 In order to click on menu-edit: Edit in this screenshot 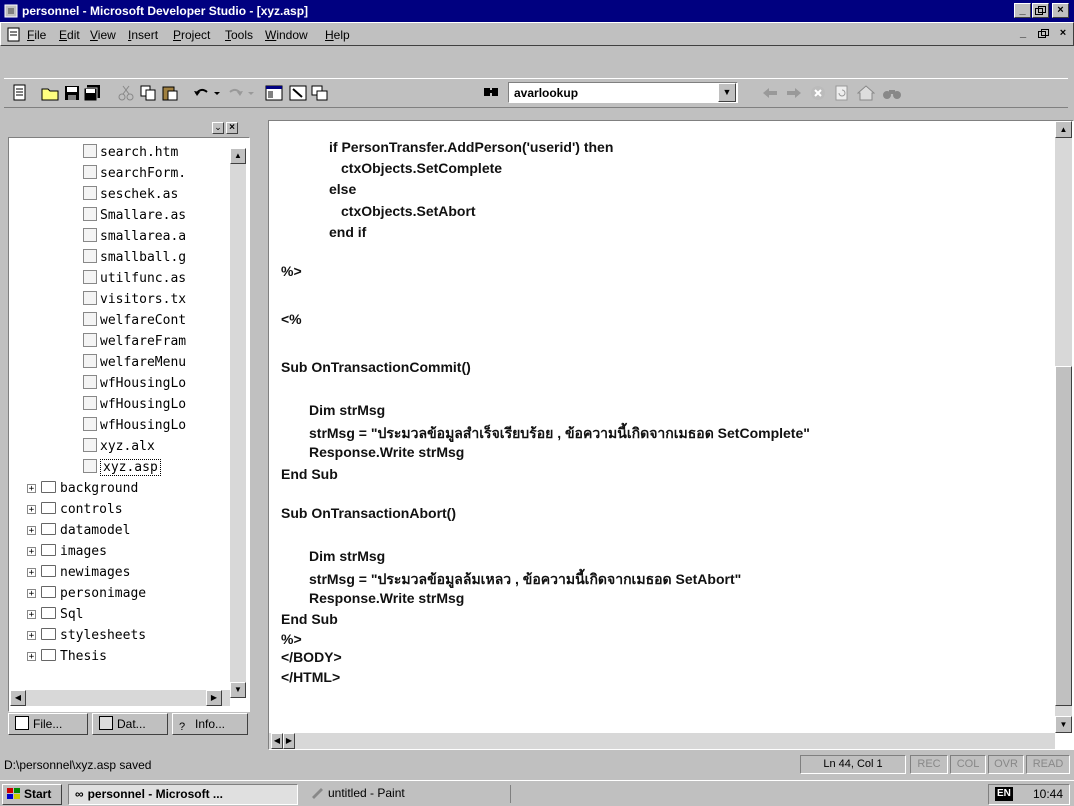, I will do `click(69, 35)`.